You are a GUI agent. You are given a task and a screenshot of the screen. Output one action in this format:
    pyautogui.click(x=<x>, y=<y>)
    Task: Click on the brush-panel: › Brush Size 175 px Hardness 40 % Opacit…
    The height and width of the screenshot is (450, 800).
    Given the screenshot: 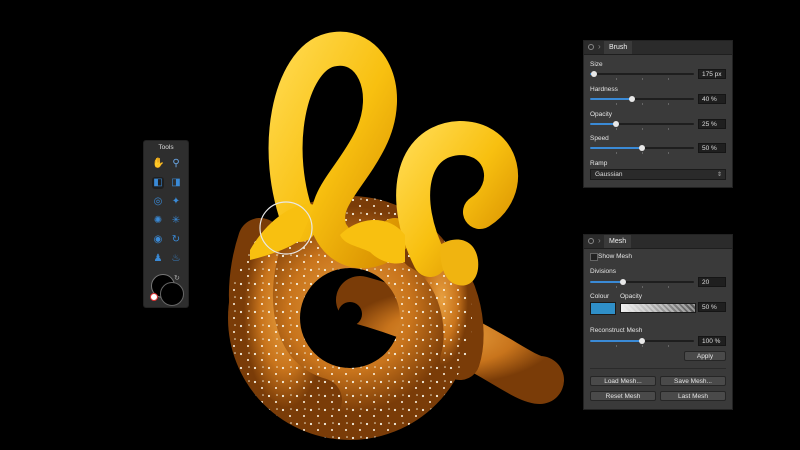 What is the action you would take?
    pyautogui.click(x=658, y=114)
    